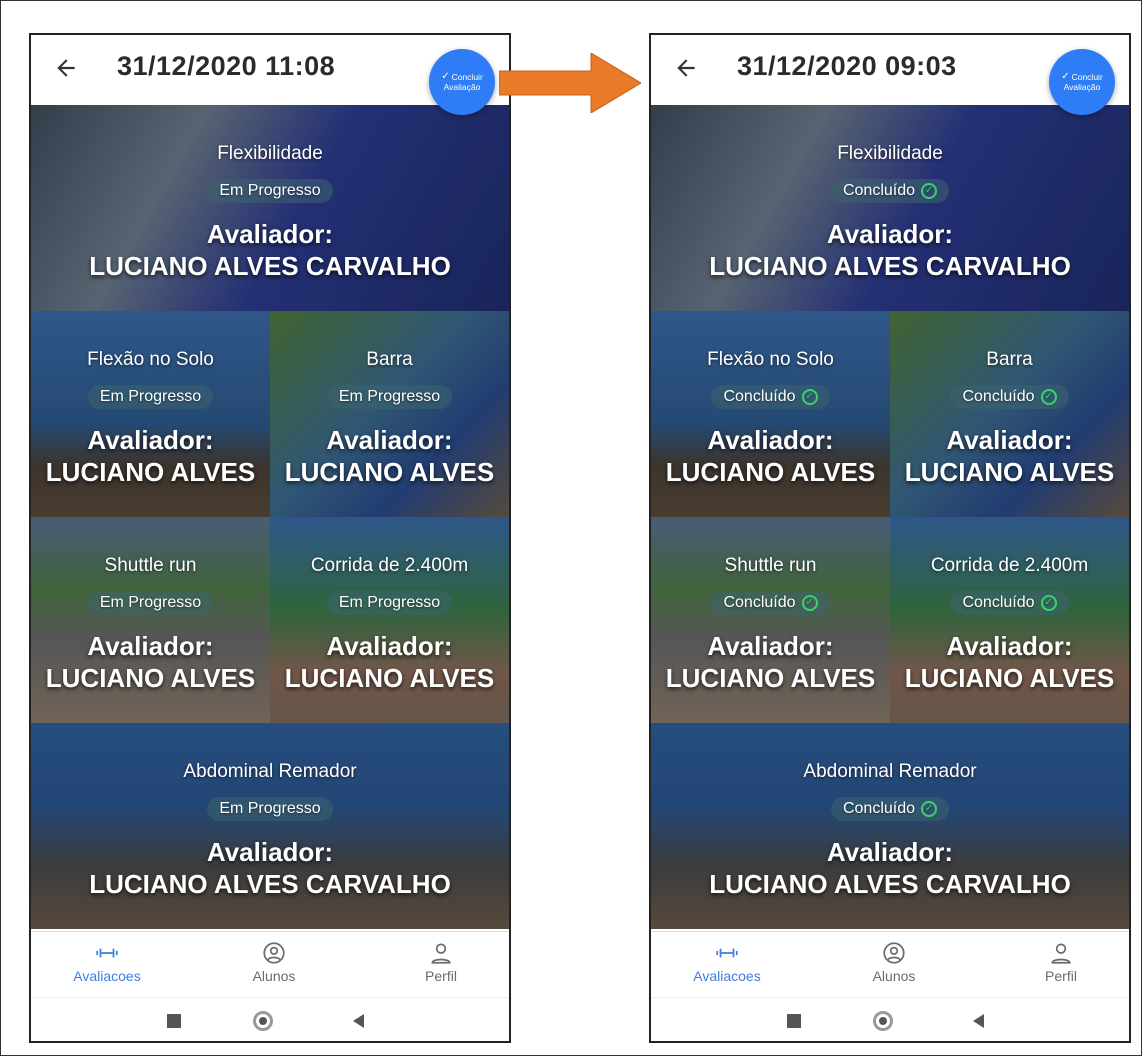 Image resolution: width=1142 pixels, height=1056 pixels. Describe the element at coordinates (847, 66) in the screenshot. I see `page-title: 31/12/2020 09:03` at that location.